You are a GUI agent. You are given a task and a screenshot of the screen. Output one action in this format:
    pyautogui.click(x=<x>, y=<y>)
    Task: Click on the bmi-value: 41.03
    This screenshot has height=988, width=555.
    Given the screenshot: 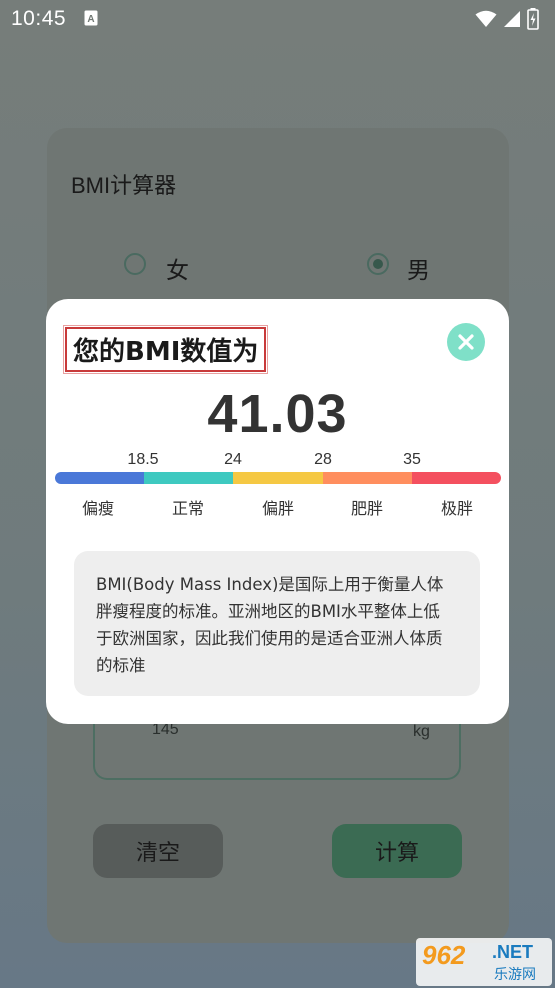 What is the action you would take?
    pyautogui.click(x=277, y=414)
    